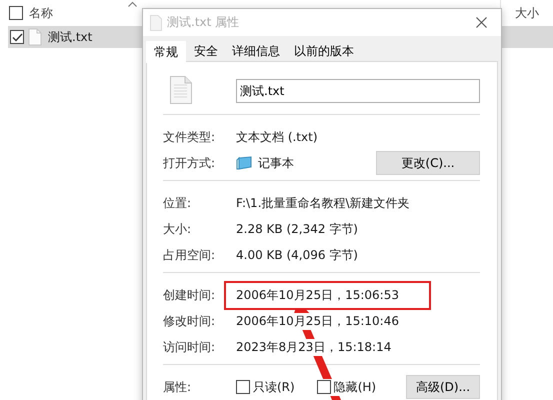  Describe the element at coordinates (277, 137) in the screenshot. I see `property-value: 文本文档 (.txt)` at that location.